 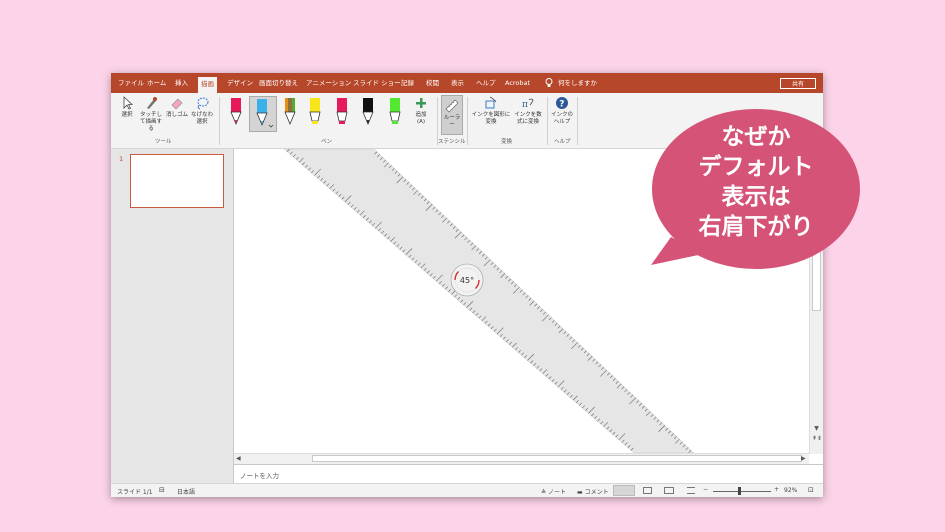 I want to click on notes-toggle-label: ノート, so click(x=556, y=492).